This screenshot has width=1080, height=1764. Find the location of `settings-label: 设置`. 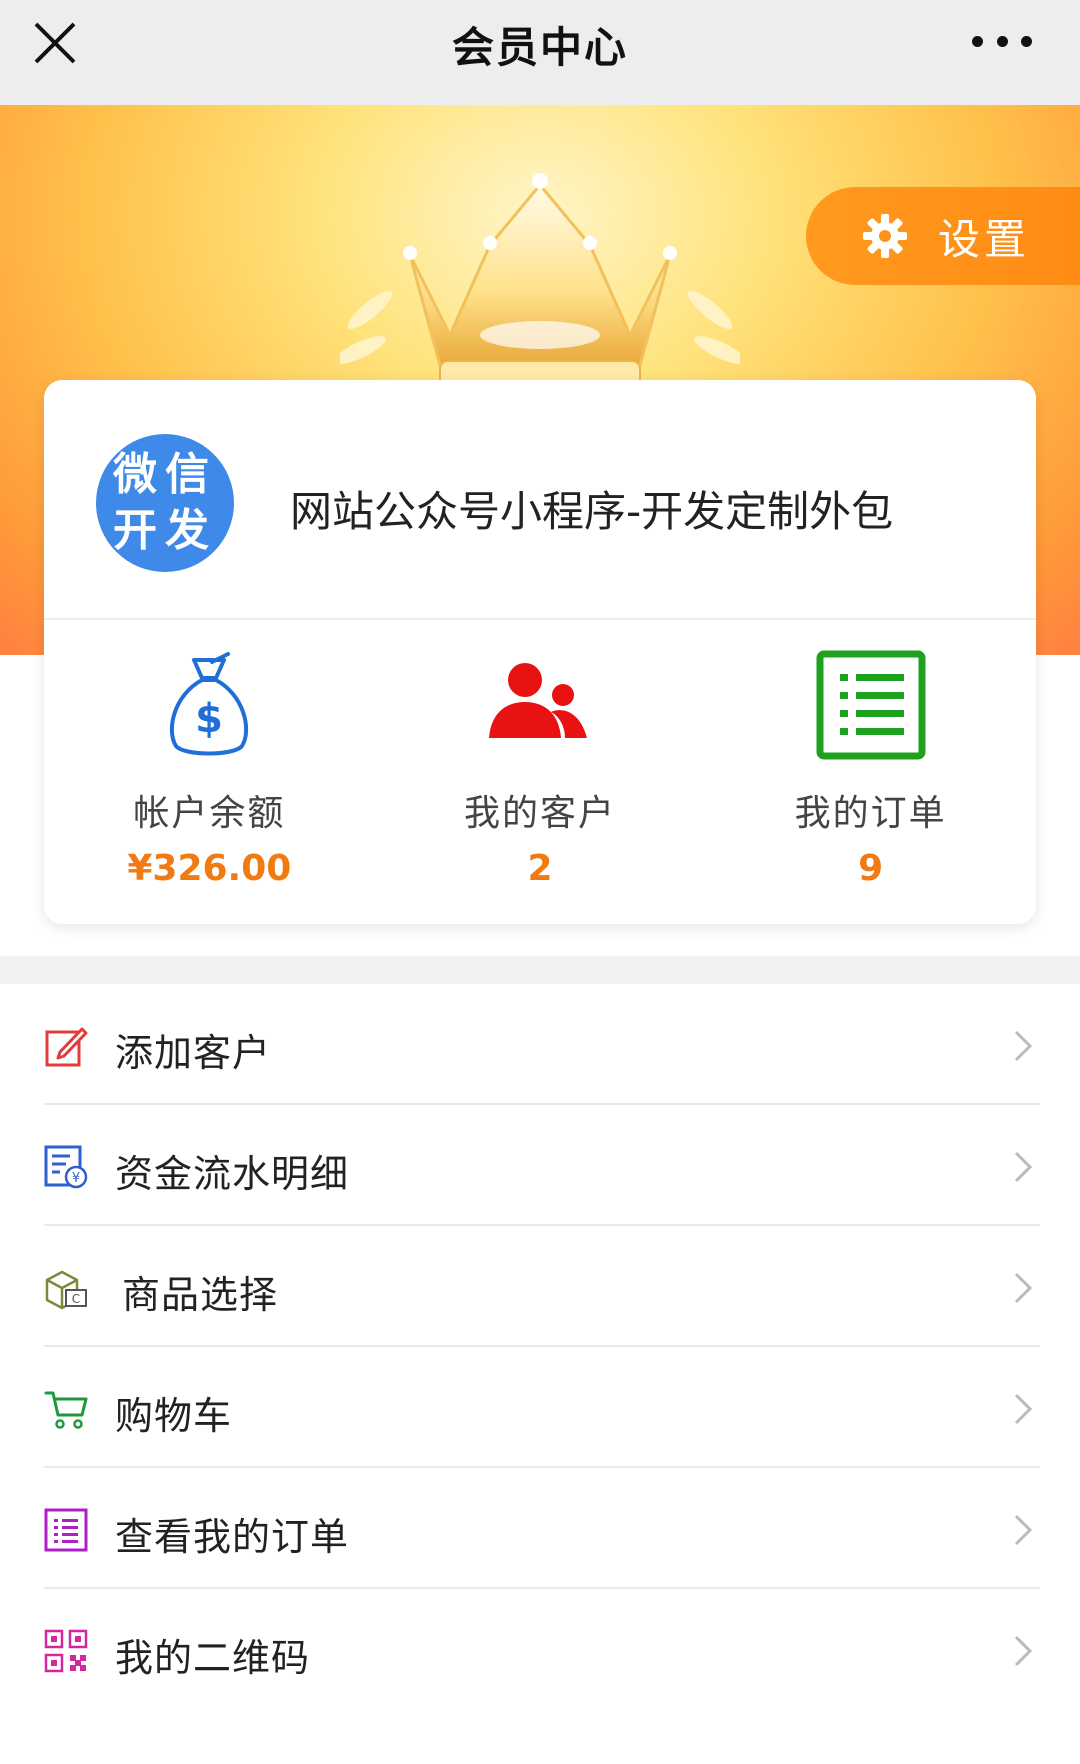

settings-label: 设置 is located at coordinates (984, 239).